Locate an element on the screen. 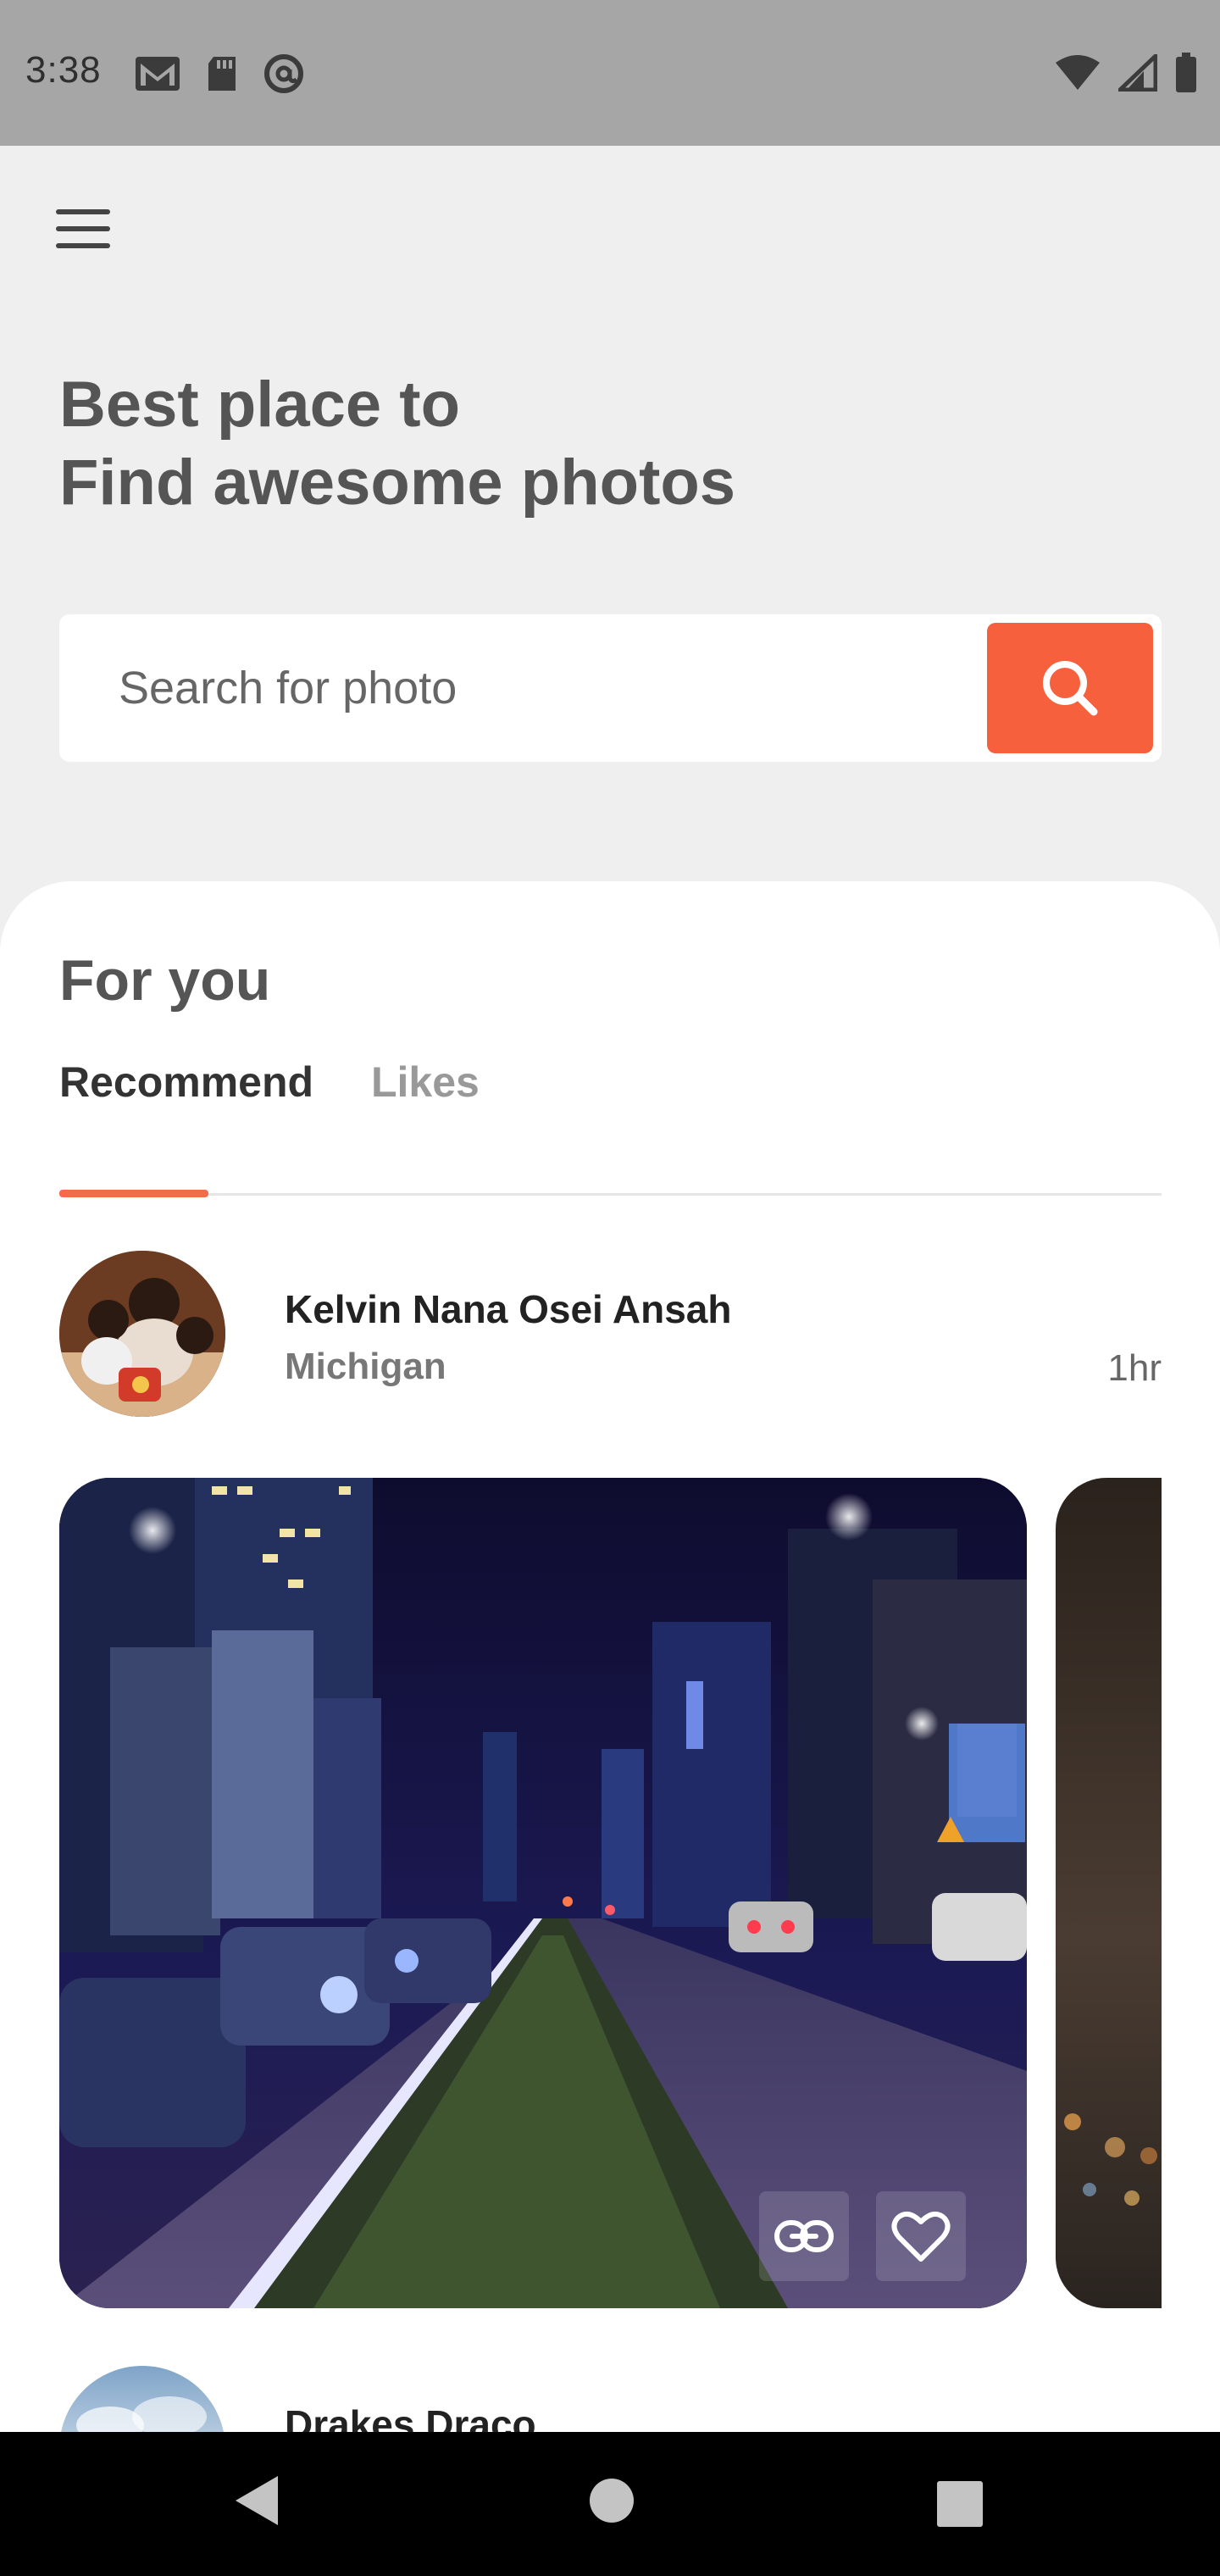  tab-recommend: Recommend is located at coordinates (186, 1082).